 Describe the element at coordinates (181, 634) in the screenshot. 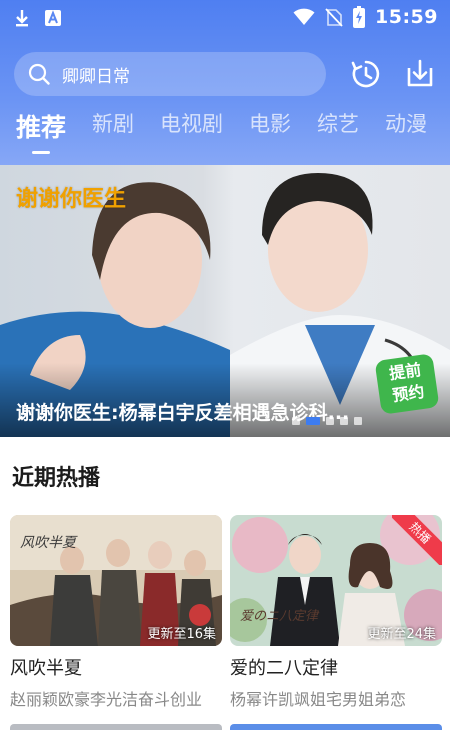

I see `card-update-status: 更新至16集` at that location.